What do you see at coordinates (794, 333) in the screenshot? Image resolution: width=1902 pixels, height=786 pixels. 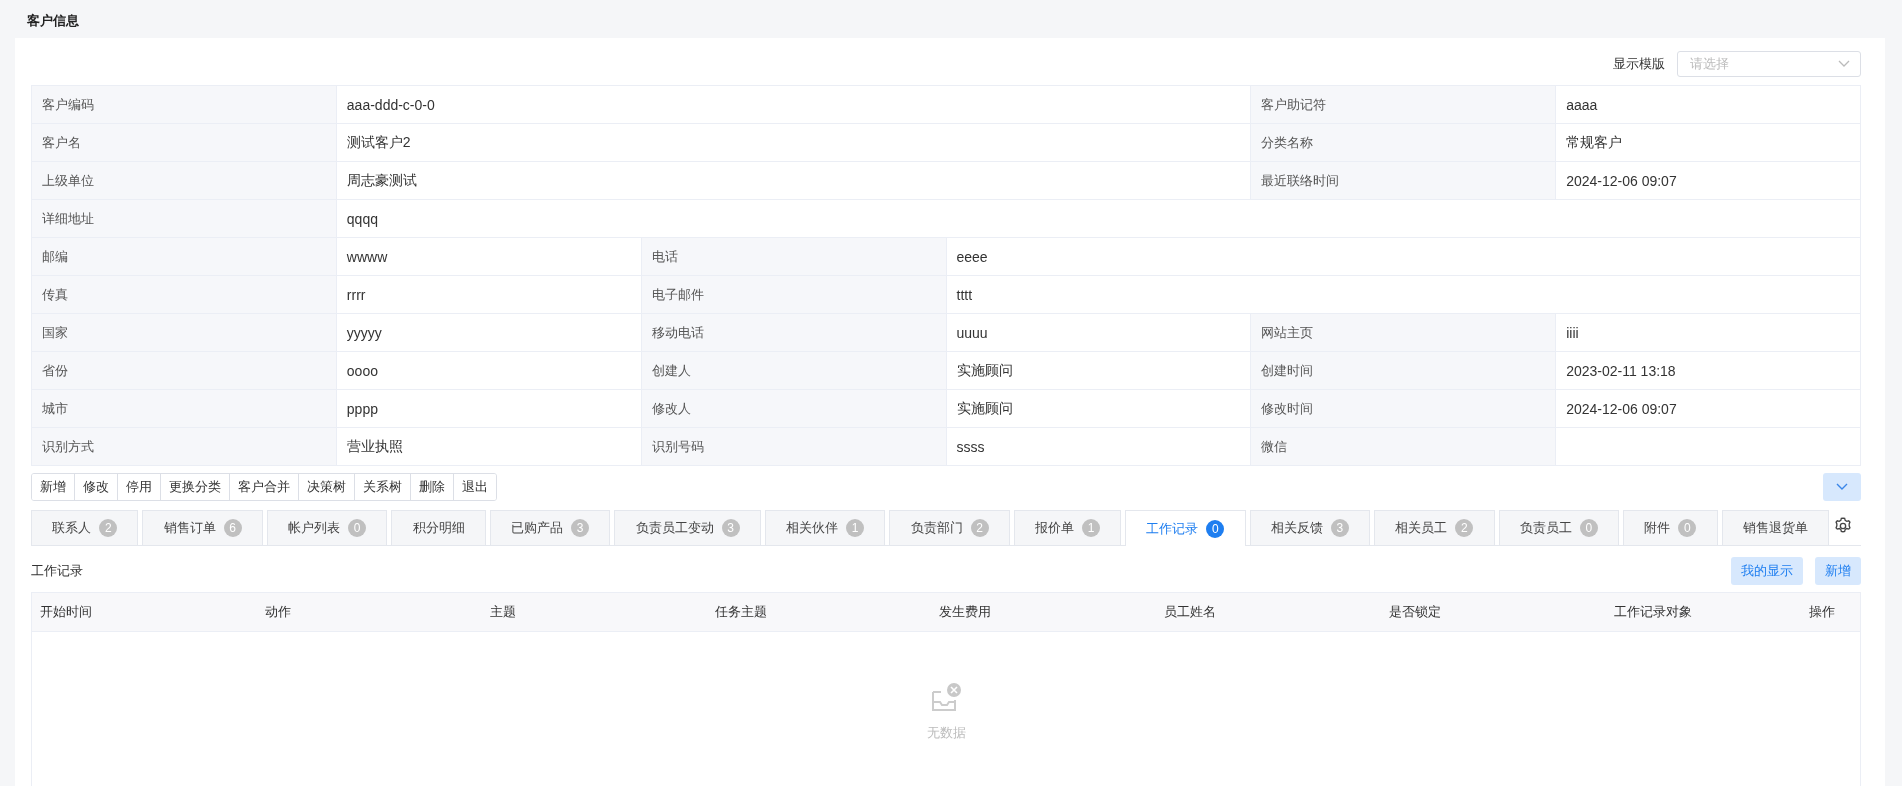 I see `field-label: 移动电话` at bounding box center [794, 333].